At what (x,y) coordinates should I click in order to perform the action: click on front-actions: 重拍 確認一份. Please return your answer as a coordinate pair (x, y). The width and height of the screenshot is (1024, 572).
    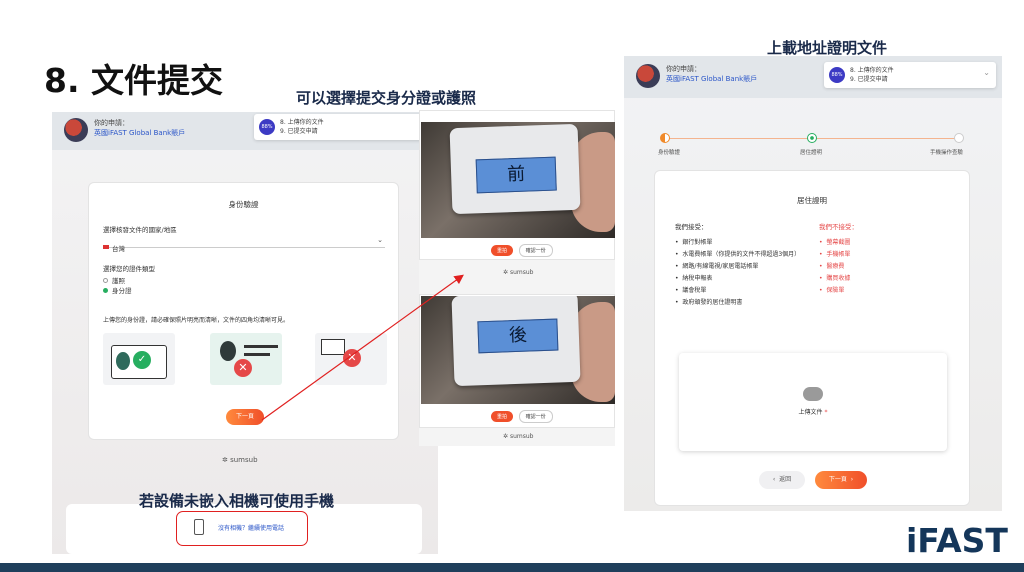
    Looking at the image, I should click on (522, 250).